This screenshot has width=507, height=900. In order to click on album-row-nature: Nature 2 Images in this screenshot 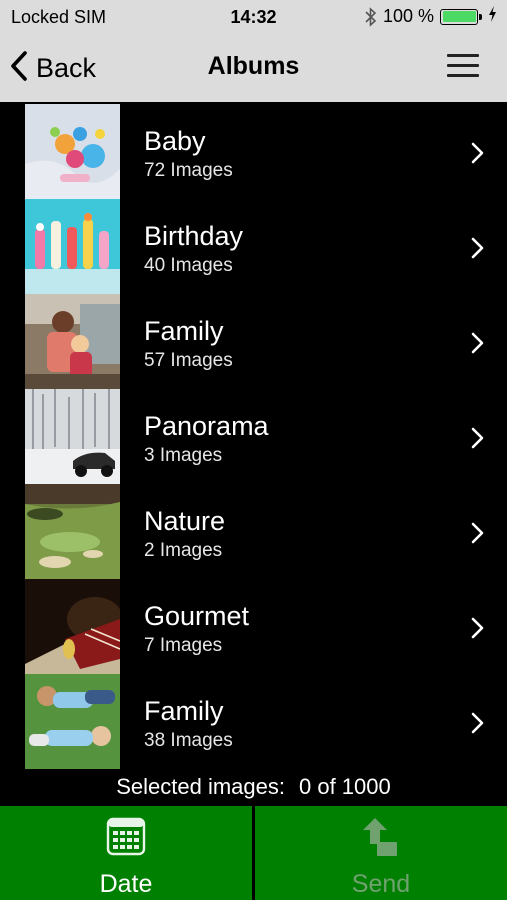, I will do `click(253, 531)`.